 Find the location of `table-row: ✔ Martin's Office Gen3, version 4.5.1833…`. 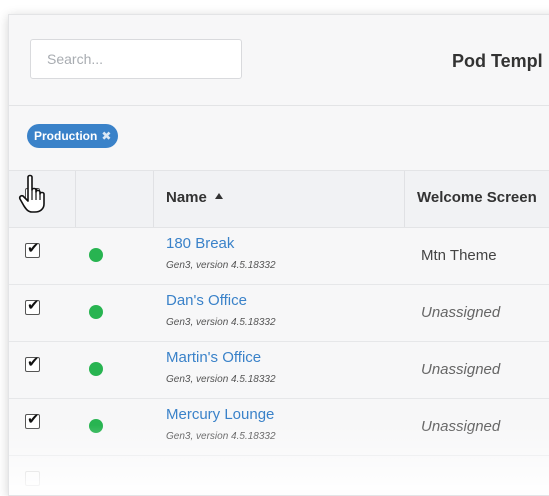

table-row: ✔ Martin's Office Gen3, version 4.5.1833… is located at coordinates (279, 370).